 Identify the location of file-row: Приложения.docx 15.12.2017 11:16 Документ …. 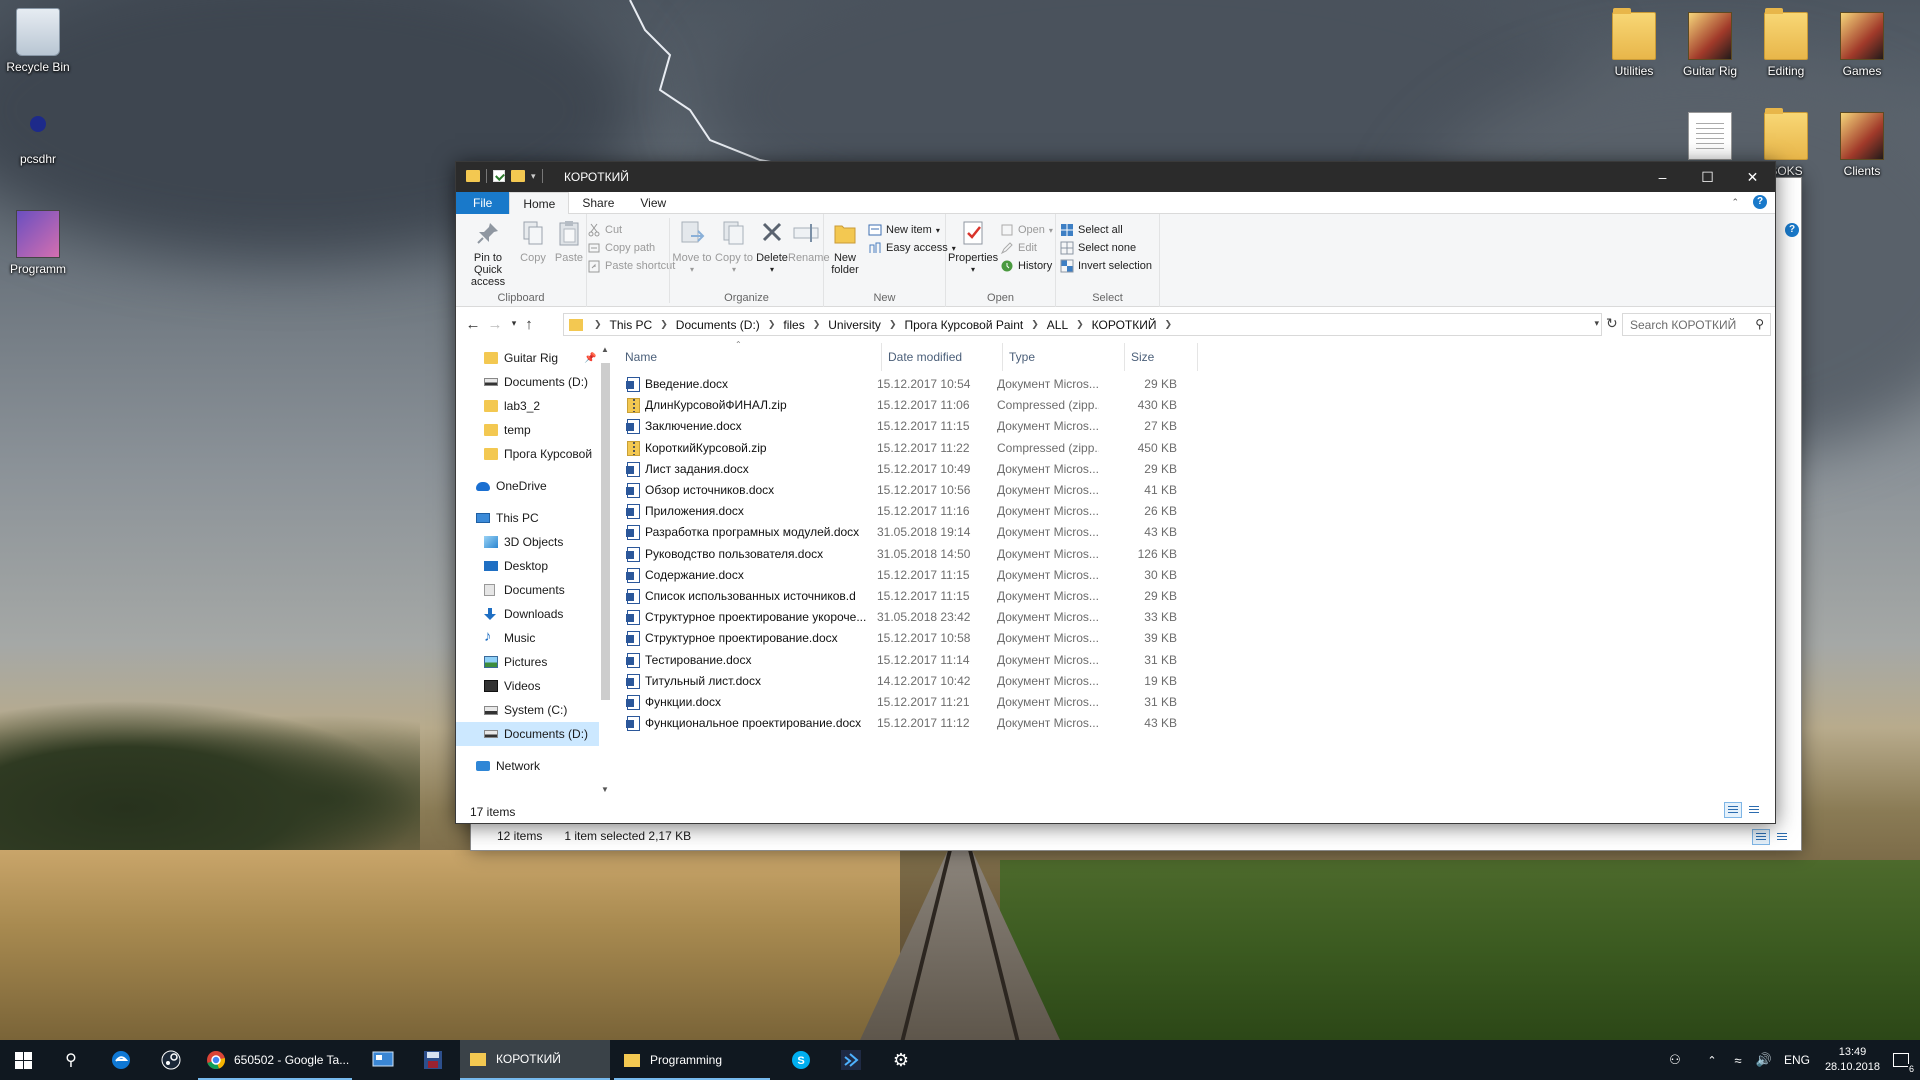
(919, 511).